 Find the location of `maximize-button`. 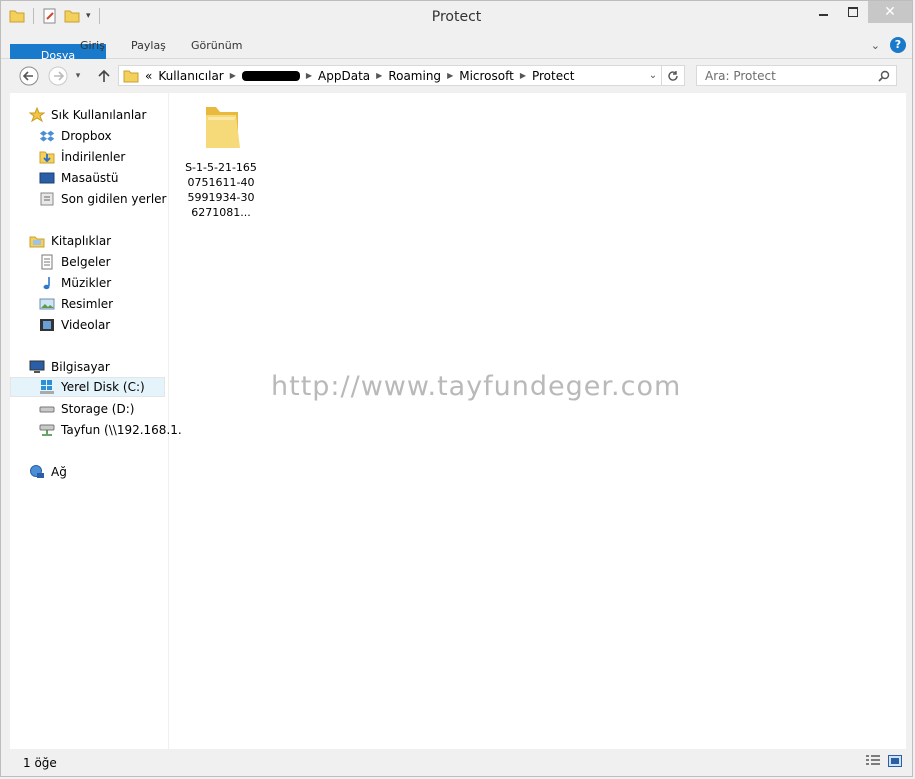

maximize-button is located at coordinates (853, 12).